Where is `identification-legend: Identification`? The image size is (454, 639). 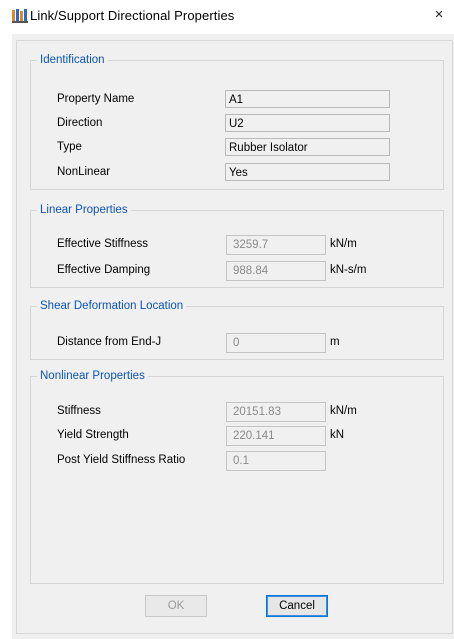
identification-legend: Identification is located at coordinates (72, 60).